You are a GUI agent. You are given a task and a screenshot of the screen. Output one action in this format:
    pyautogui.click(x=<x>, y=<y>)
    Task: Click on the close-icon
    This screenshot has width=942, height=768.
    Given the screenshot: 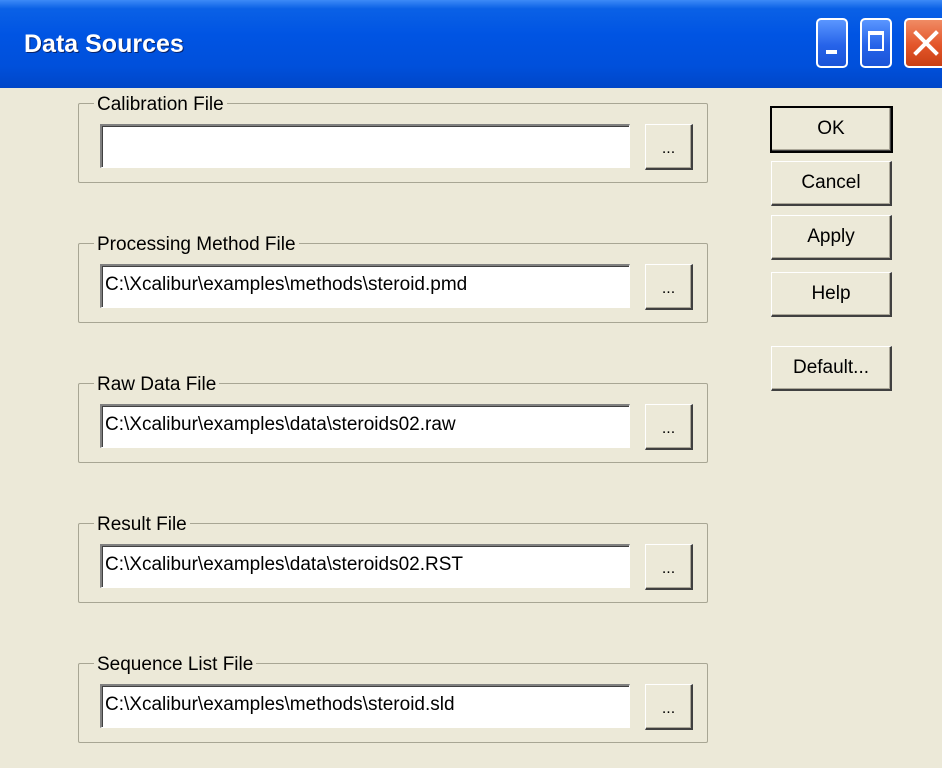 What is the action you would take?
    pyautogui.click(x=926, y=43)
    